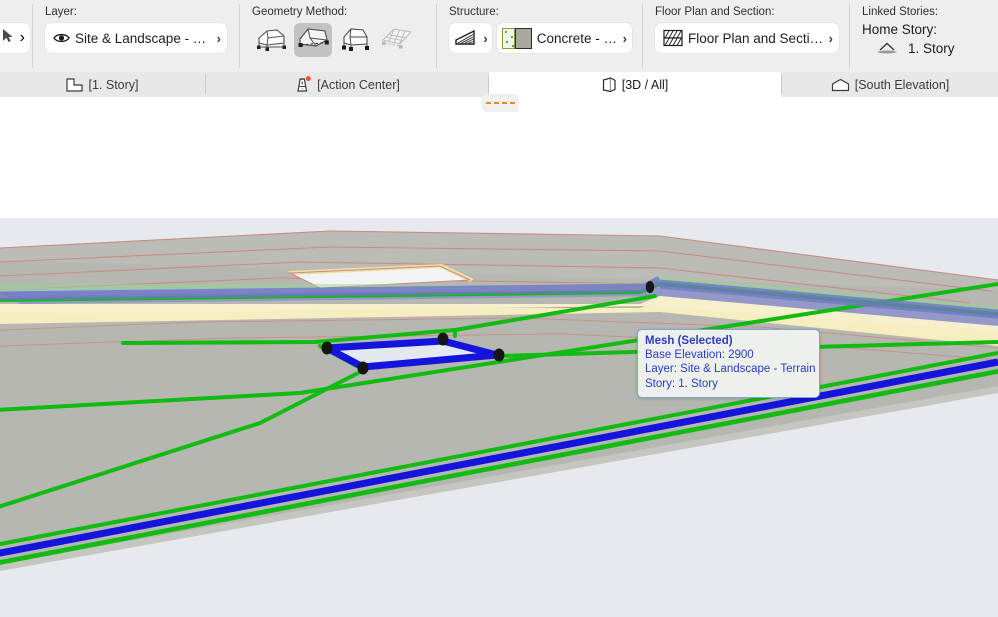 This screenshot has width=998, height=617. I want to click on toolbar-group-tool: . ›, so click(16, 36).